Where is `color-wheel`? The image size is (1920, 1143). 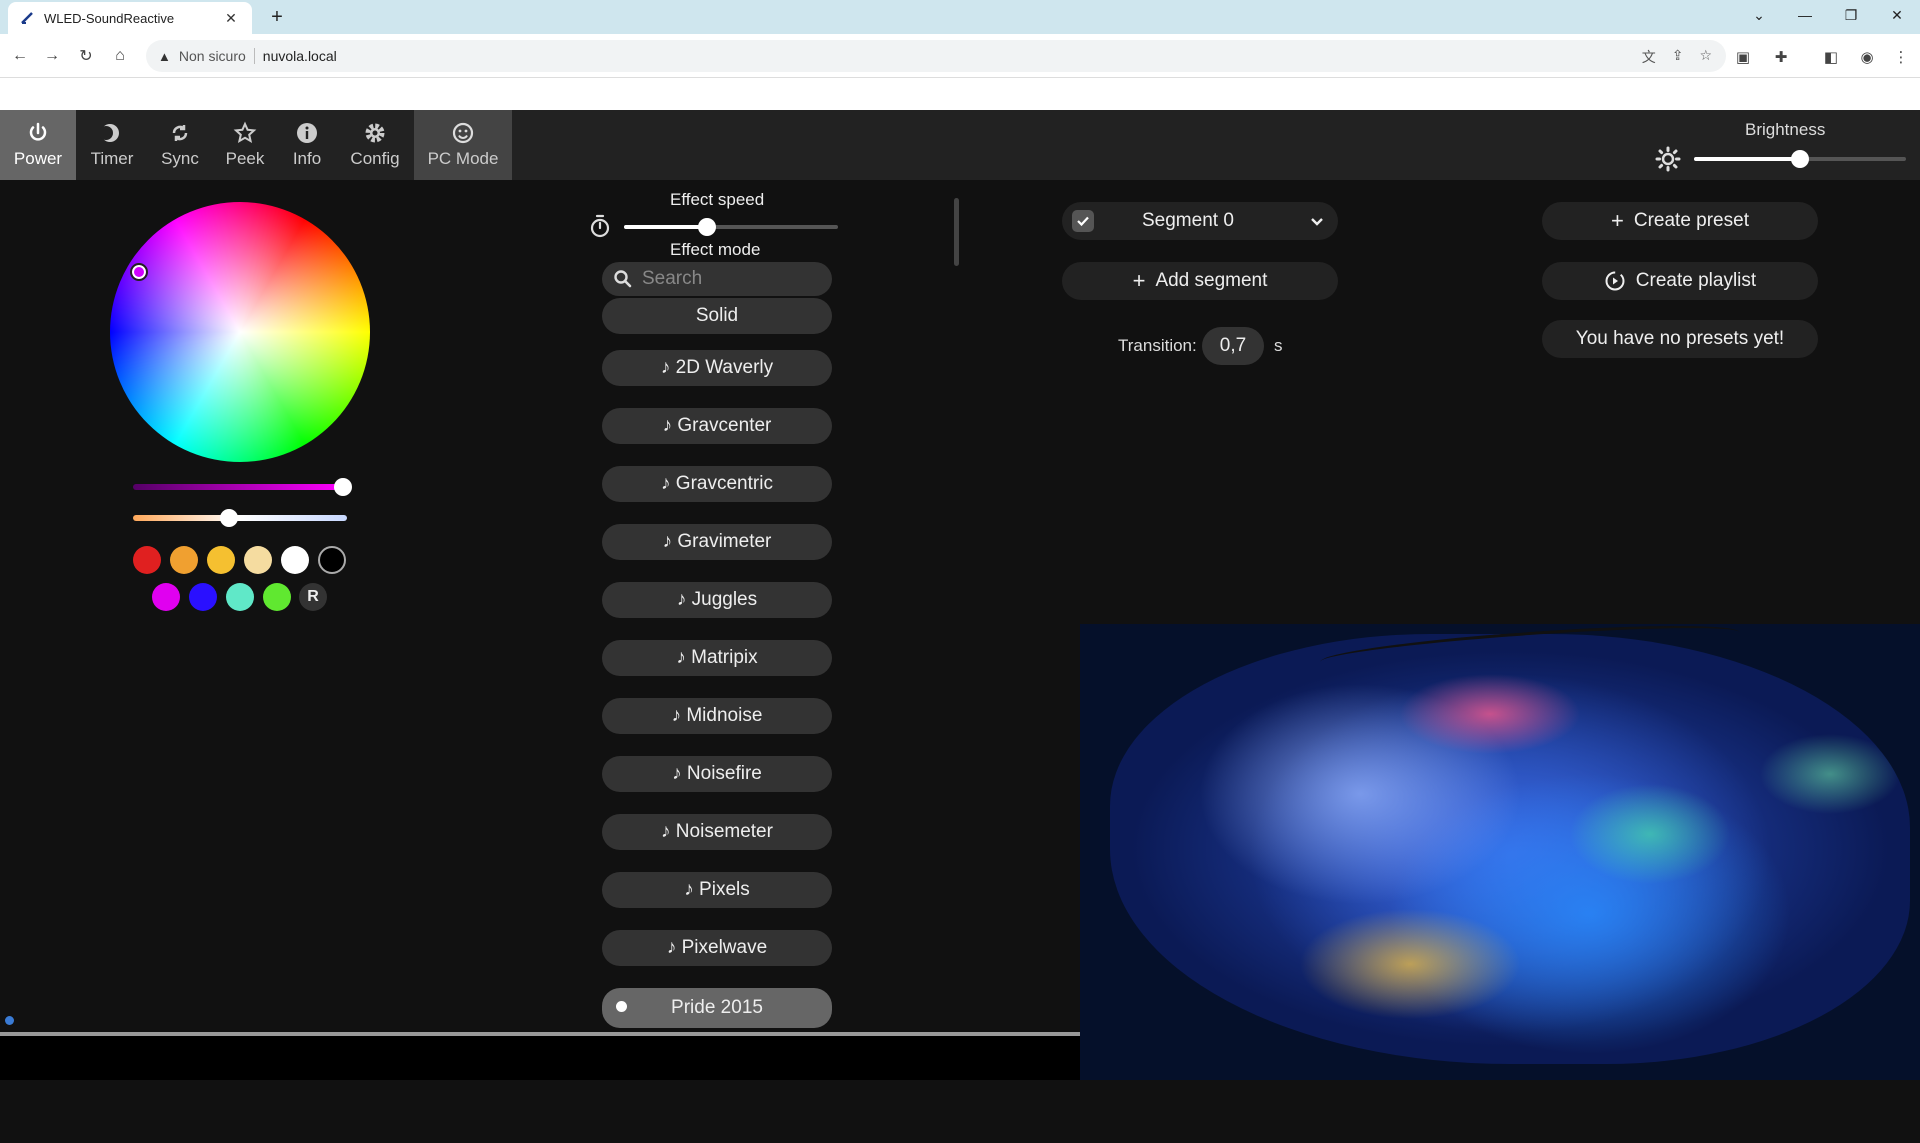 color-wheel is located at coordinates (240, 332).